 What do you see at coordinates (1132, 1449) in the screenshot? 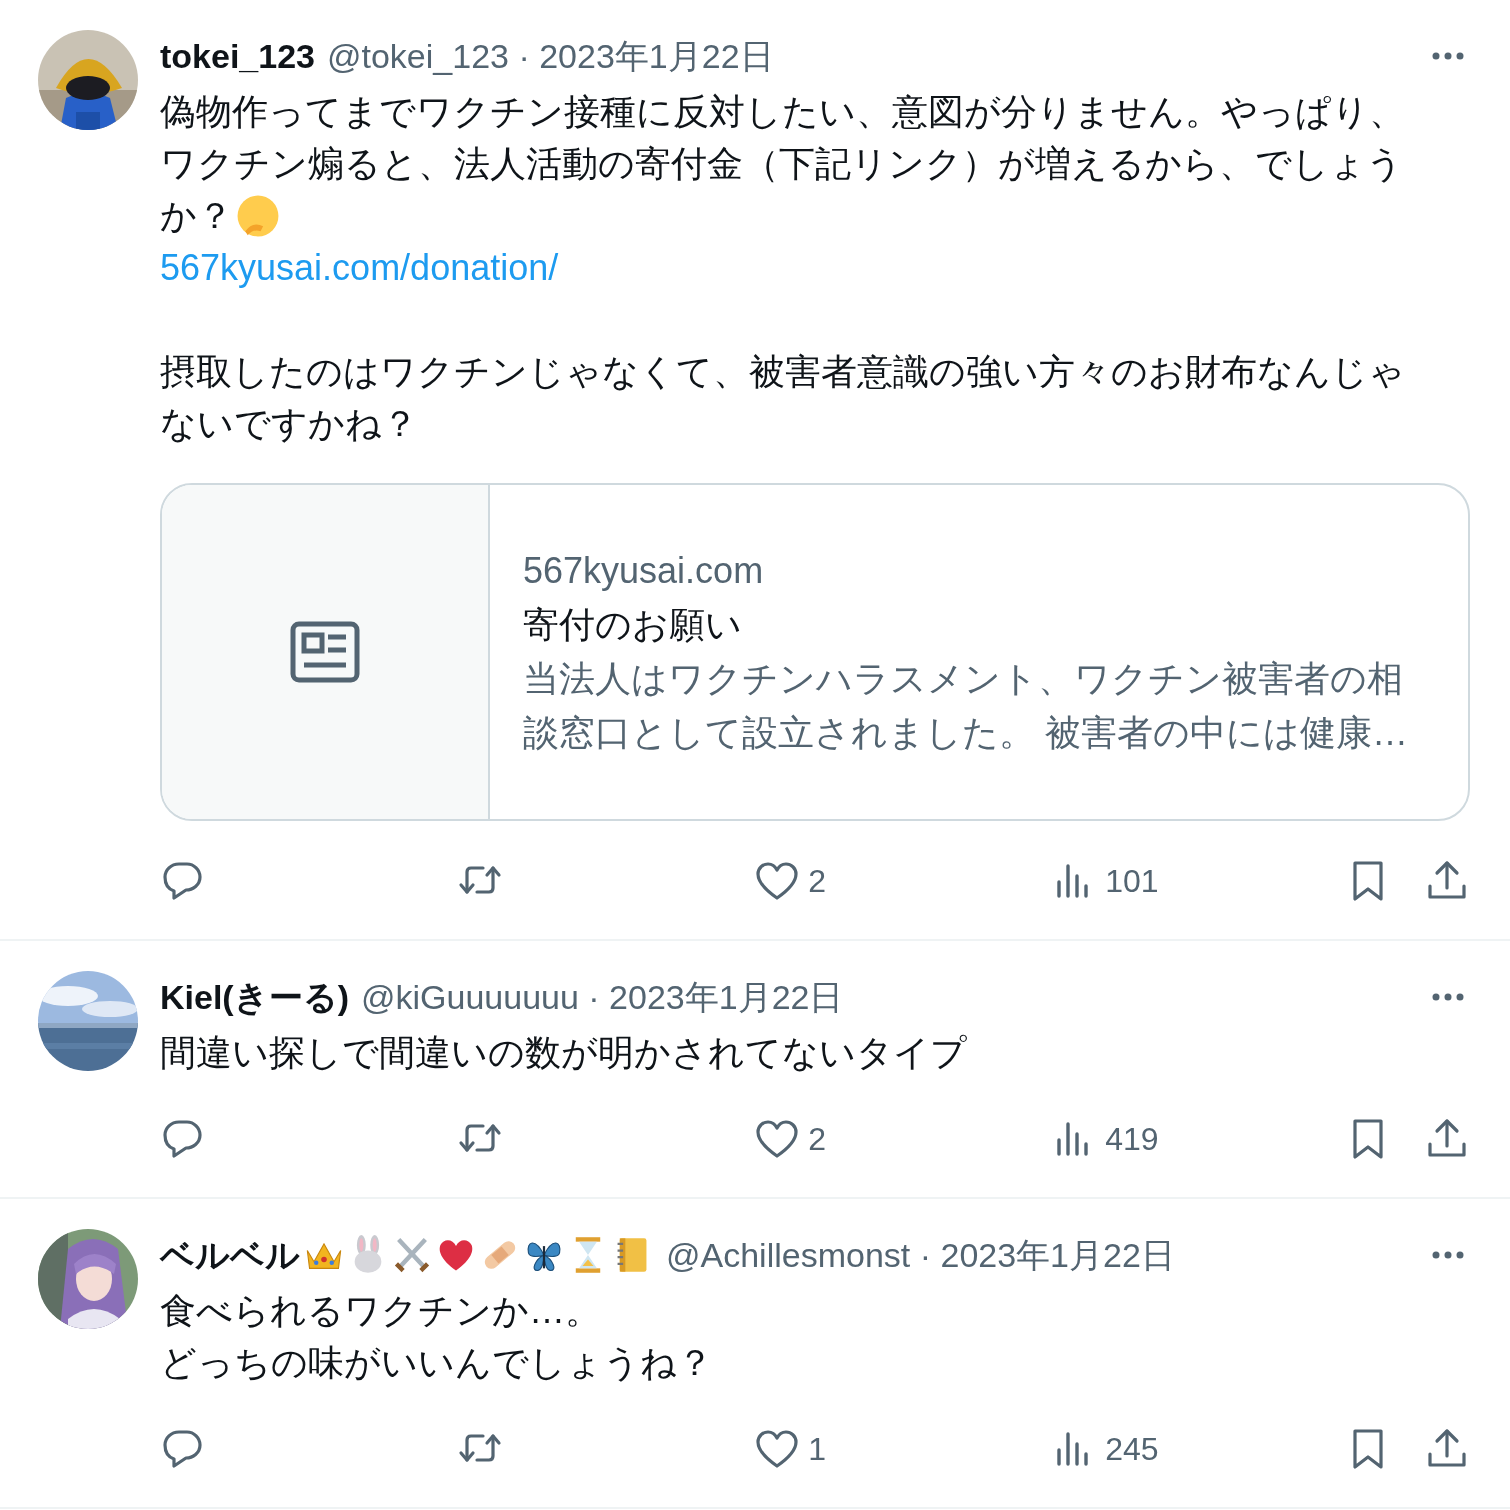
I see `views-count: 245` at bounding box center [1132, 1449].